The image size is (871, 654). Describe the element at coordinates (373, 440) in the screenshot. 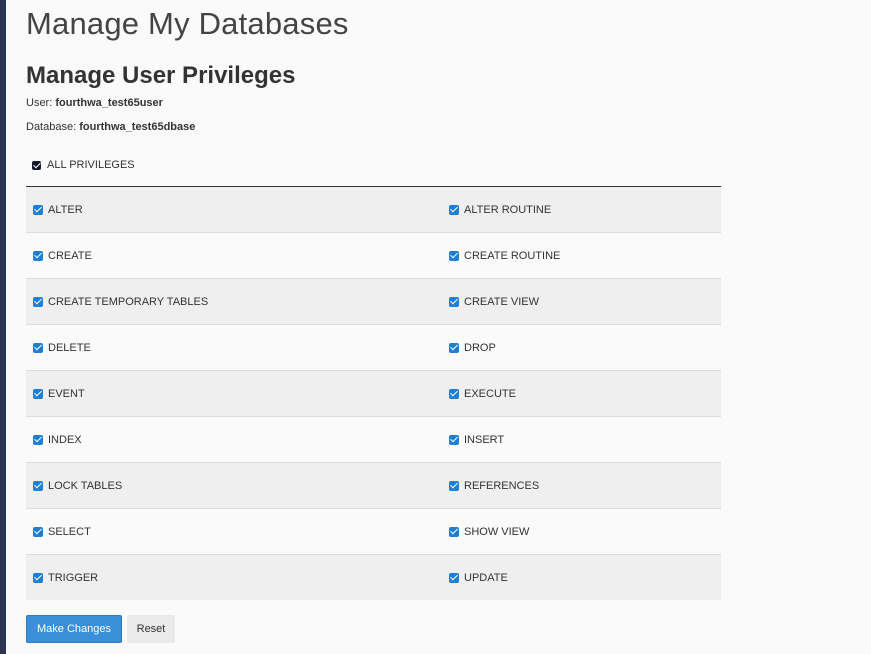

I see `privilege-row: INDEX INSERT` at that location.